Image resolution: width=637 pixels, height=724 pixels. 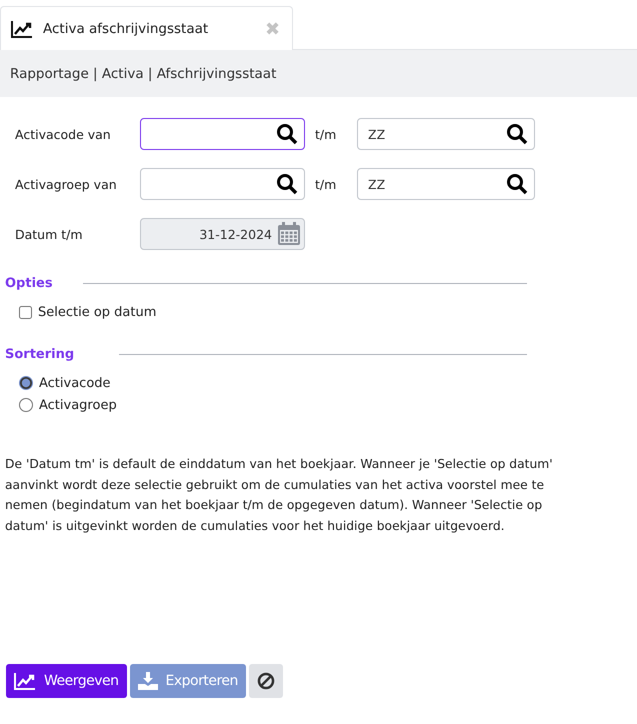 I want to click on radio-label: Activagroep, so click(x=78, y=405).